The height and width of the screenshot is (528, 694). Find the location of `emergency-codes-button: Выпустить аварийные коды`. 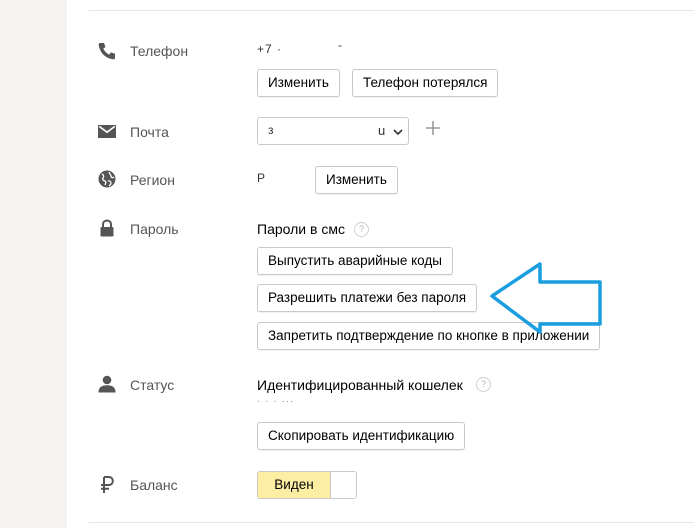

emergency-codes-button: Выпустить аварийные коды is located at coordinates (355, 261).